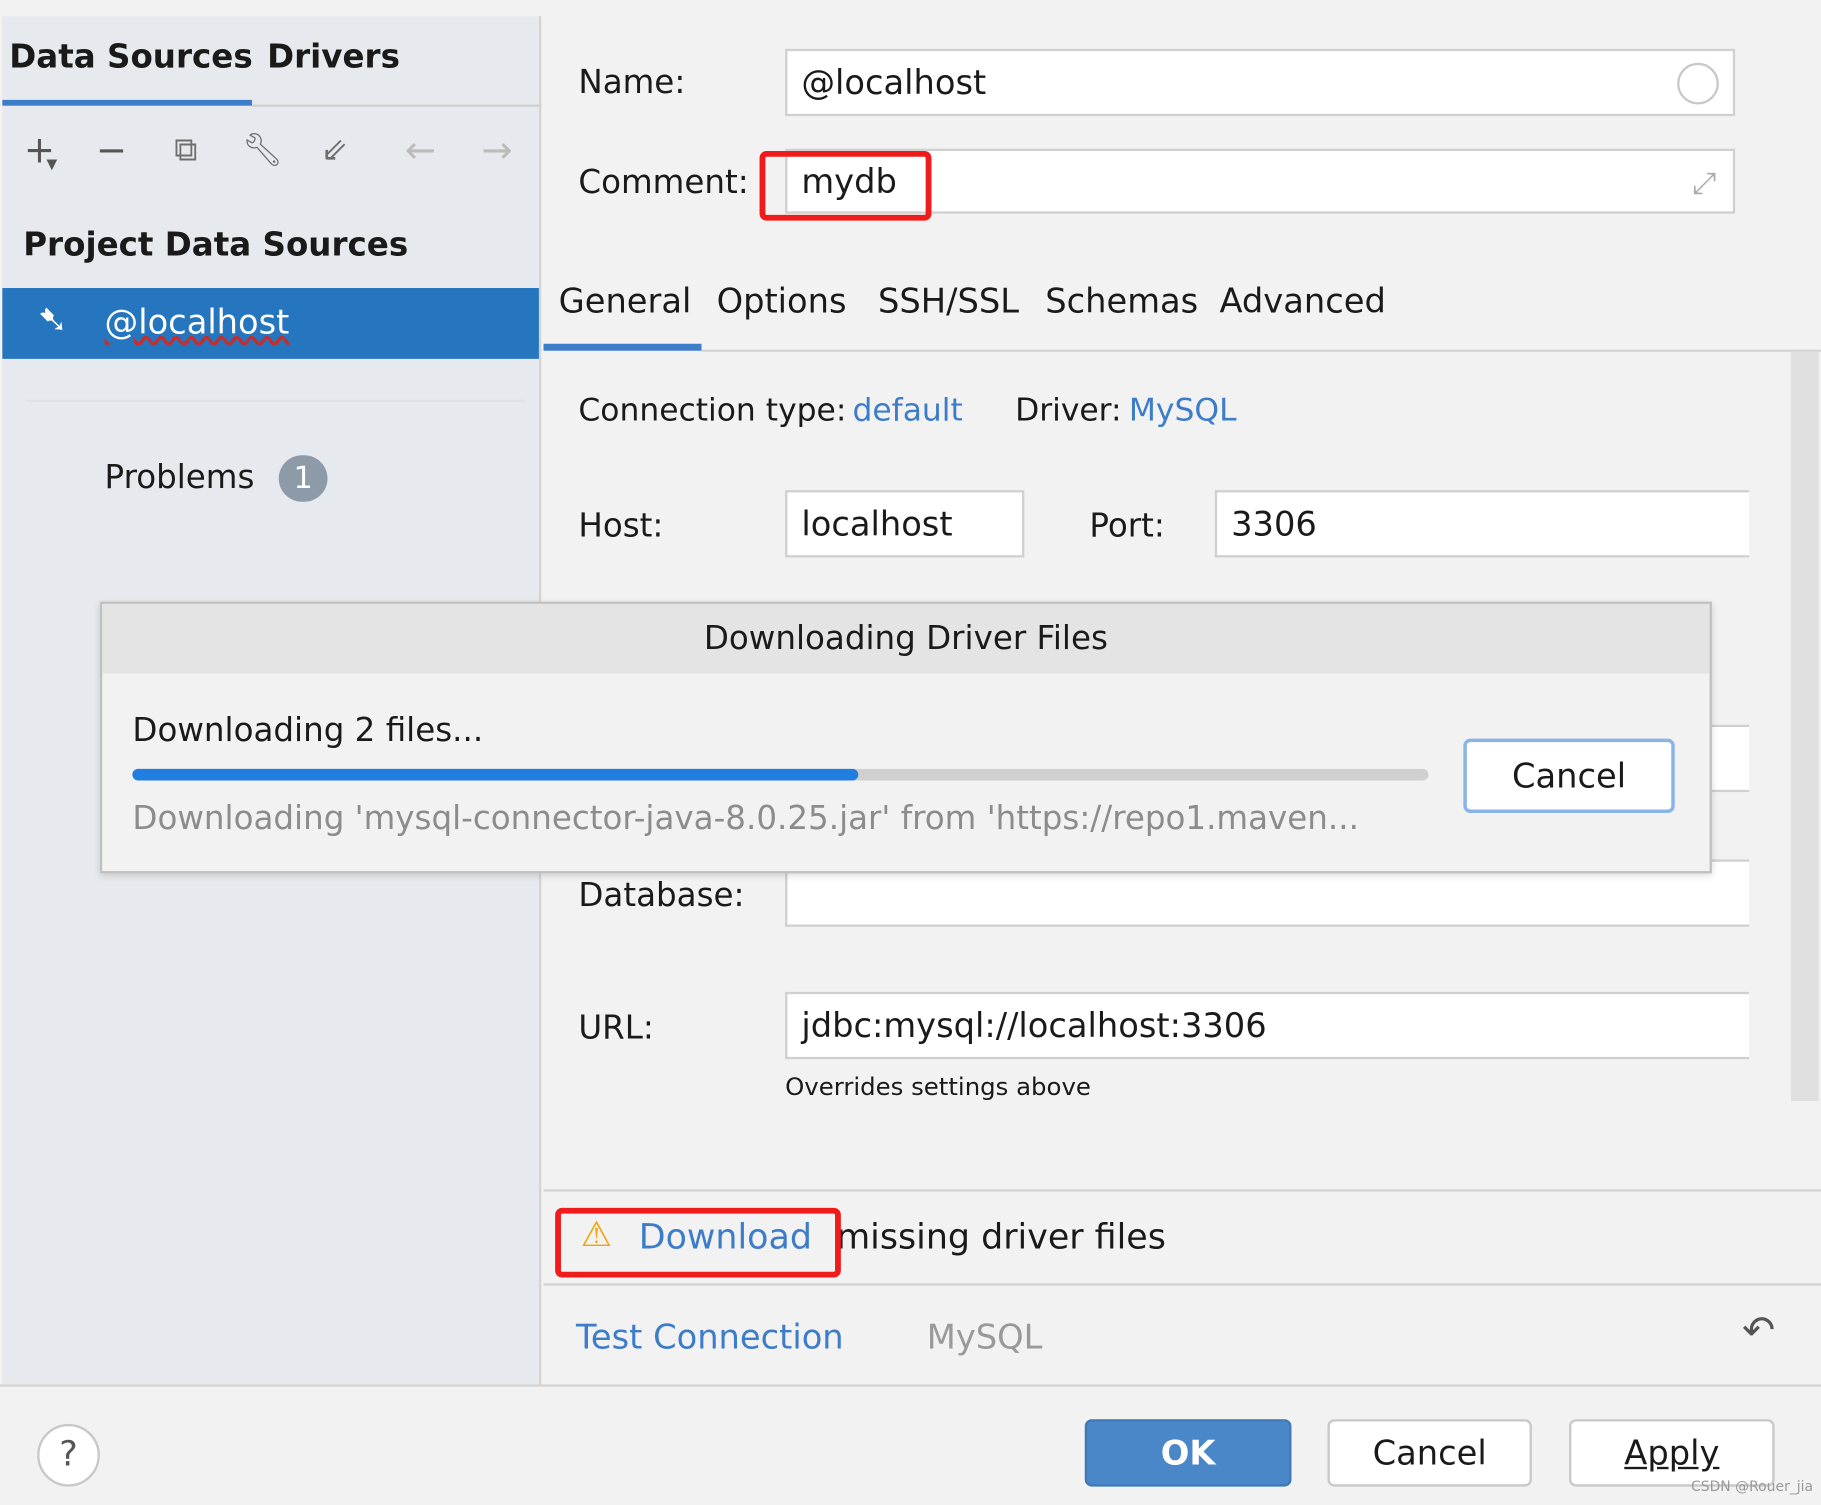 This screenshot has height=1505, width=1821. Describe the element at coordinates (663, 181) in the screenshot. I see `comment-label: Comment:` at that location.